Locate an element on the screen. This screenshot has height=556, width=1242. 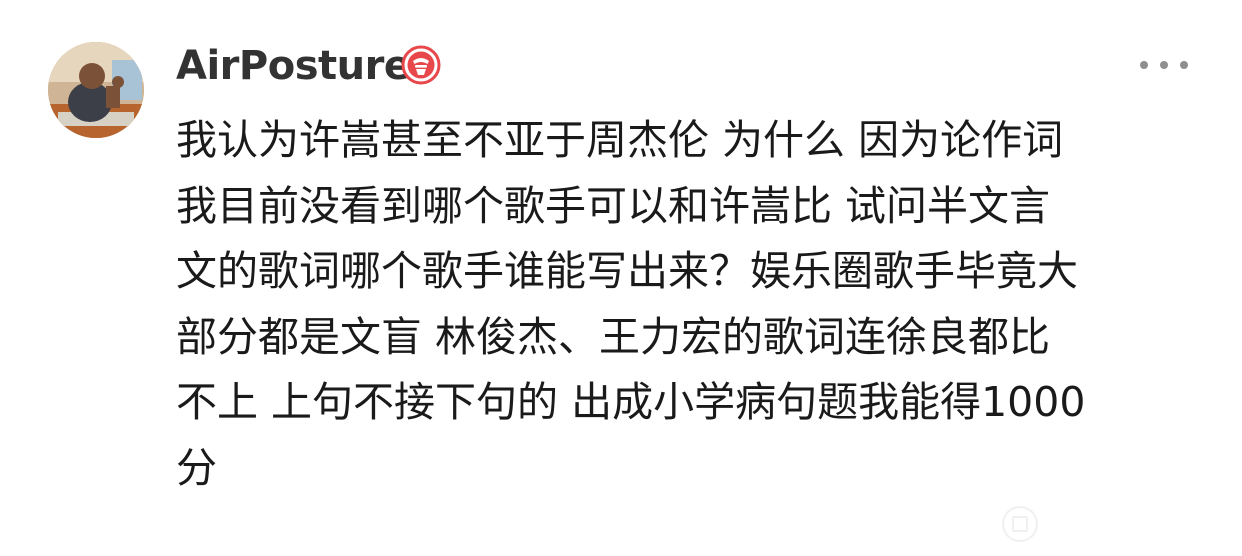
comment-line: 部分都是文盲 林俊杰、王力宏的歌词连徐良都比 is located at coordinates (613, 336).